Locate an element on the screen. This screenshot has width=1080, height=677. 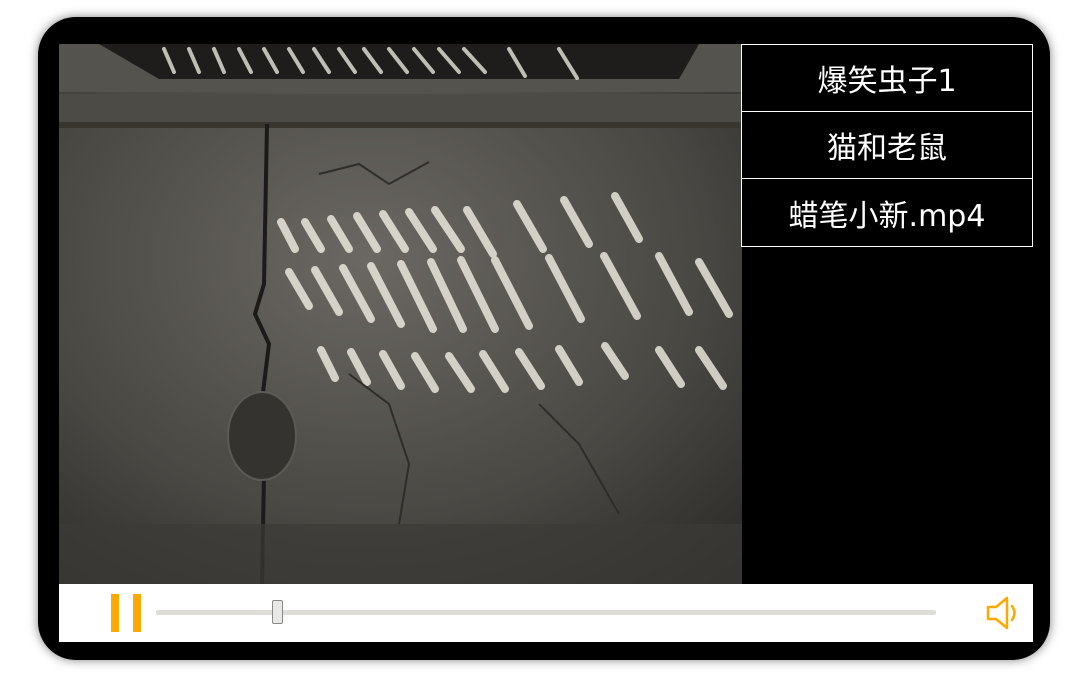
pause-button is located at coordinates (127, 613).